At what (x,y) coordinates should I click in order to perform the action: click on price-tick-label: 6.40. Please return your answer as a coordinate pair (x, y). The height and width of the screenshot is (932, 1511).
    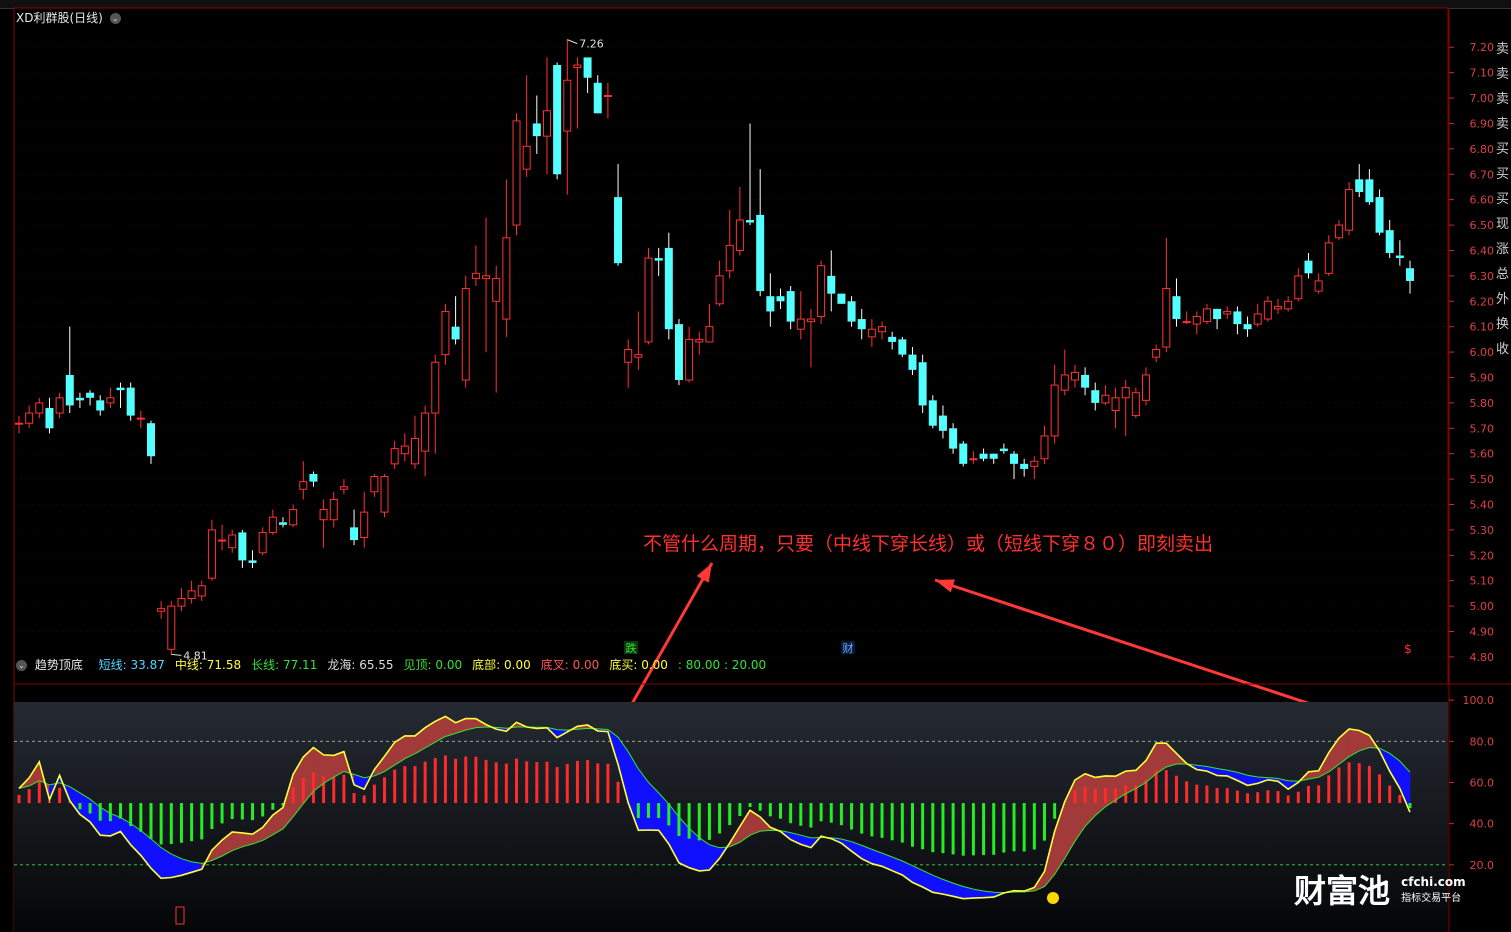
    Looking at the image, I should click on (1482, 250).